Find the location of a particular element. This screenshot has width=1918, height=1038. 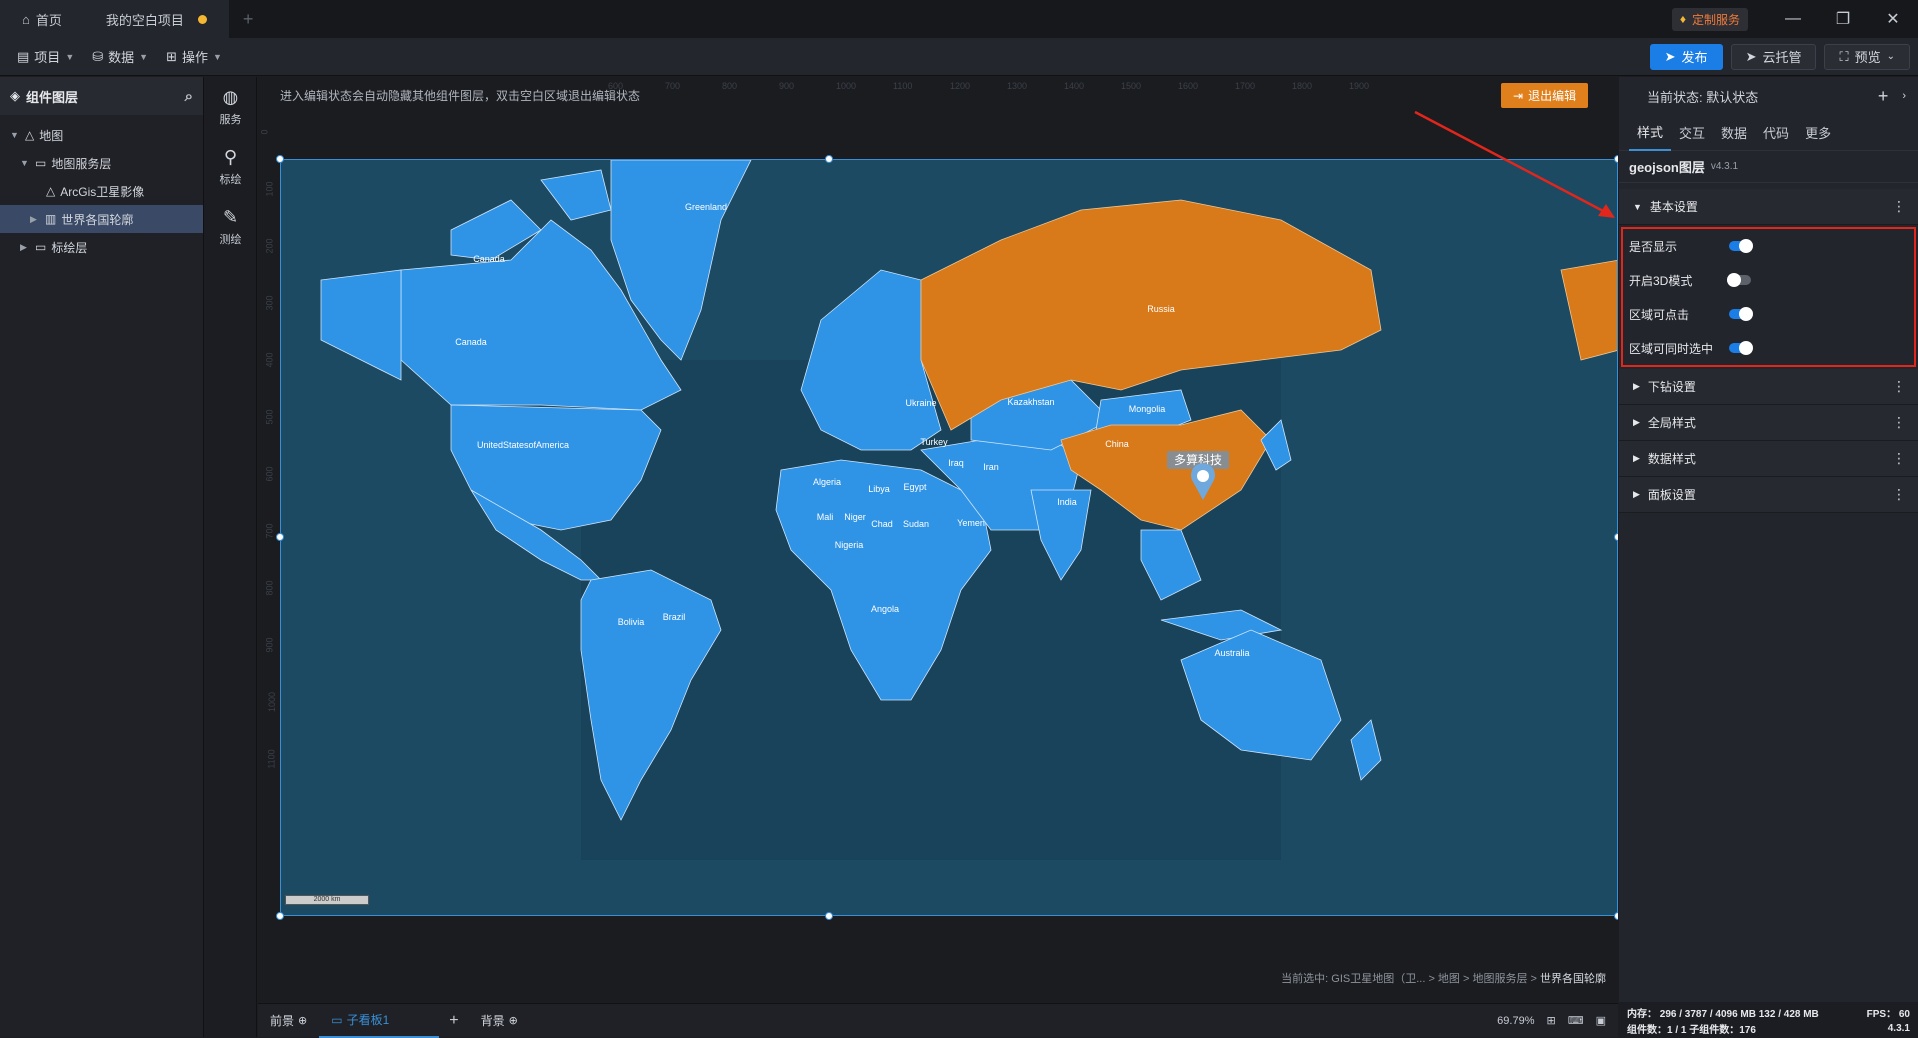

setting-visible: 是否显示 is located at coordinates (1768, 246).